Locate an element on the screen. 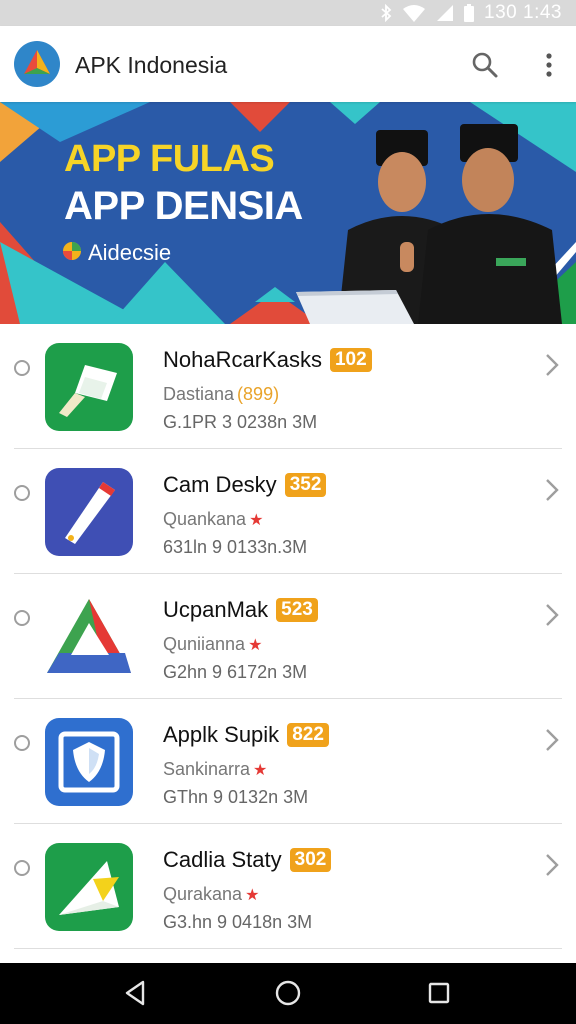 This screenshot has width=576, height=1024. rating-badge: 102 is located at coordinates (350, 360).